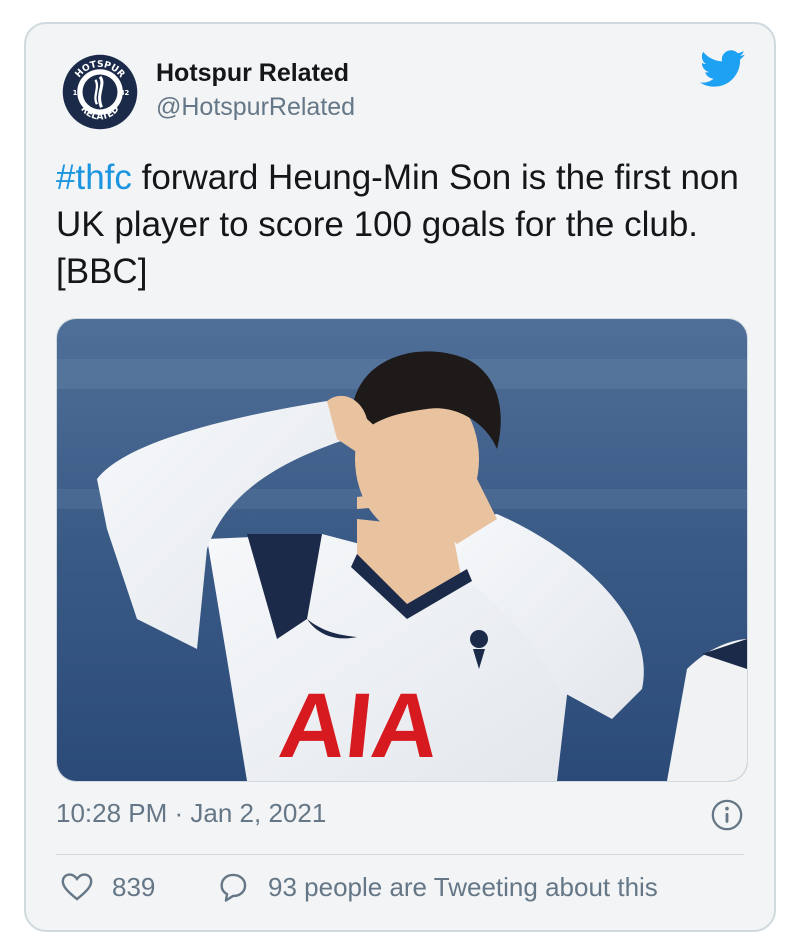  I want to click on twitter-bird-icon, so click(723, 69).